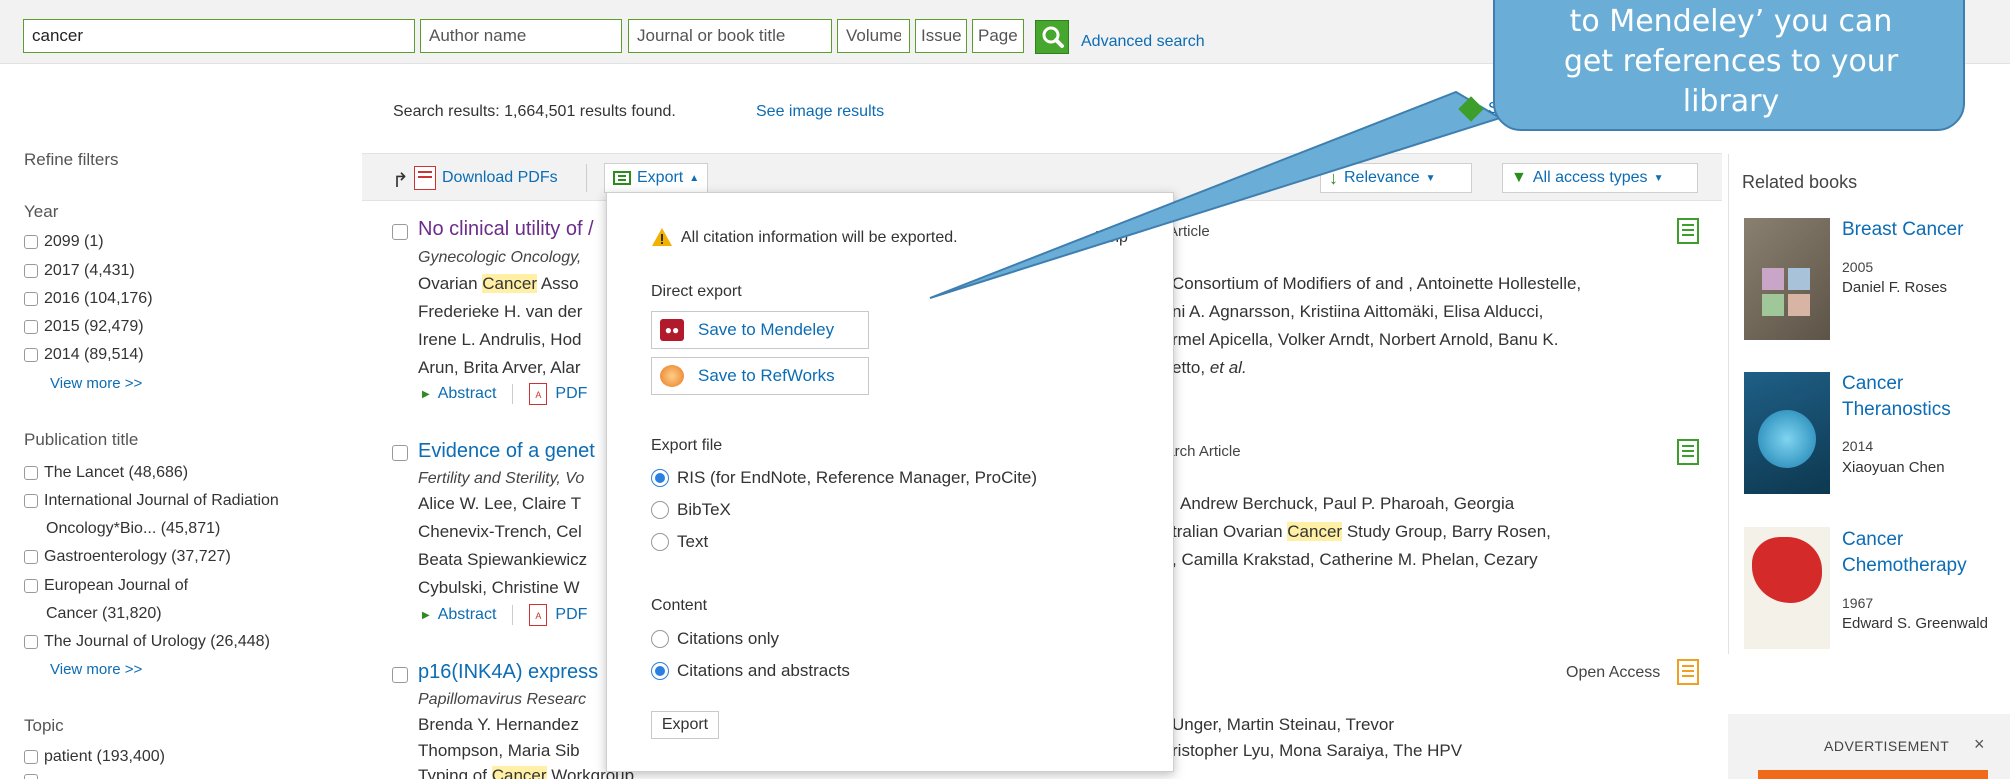 This screenshot has height=779, width=2010. What do you see at coordinates (513, 615) in the screenshot?
I see `divider` at bounding box center [513, 615].